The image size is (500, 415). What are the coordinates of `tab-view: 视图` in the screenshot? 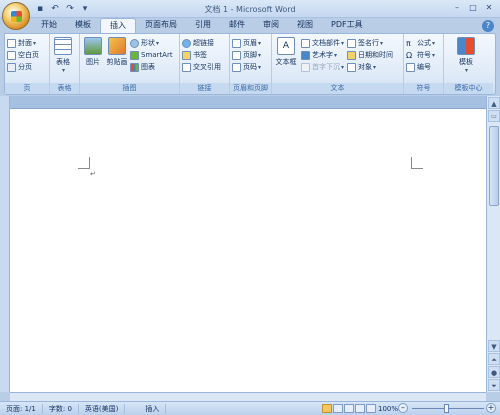 It's located at (305, 25).